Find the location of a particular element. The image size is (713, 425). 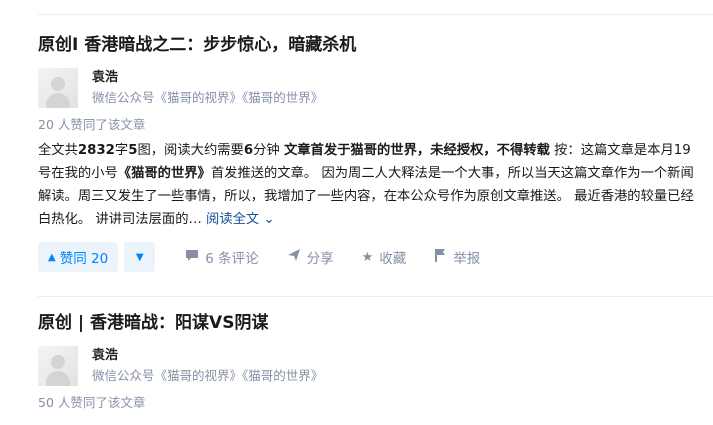

vote-up-button: ▲ 赞同 20 is located at coordinates (78, 257).